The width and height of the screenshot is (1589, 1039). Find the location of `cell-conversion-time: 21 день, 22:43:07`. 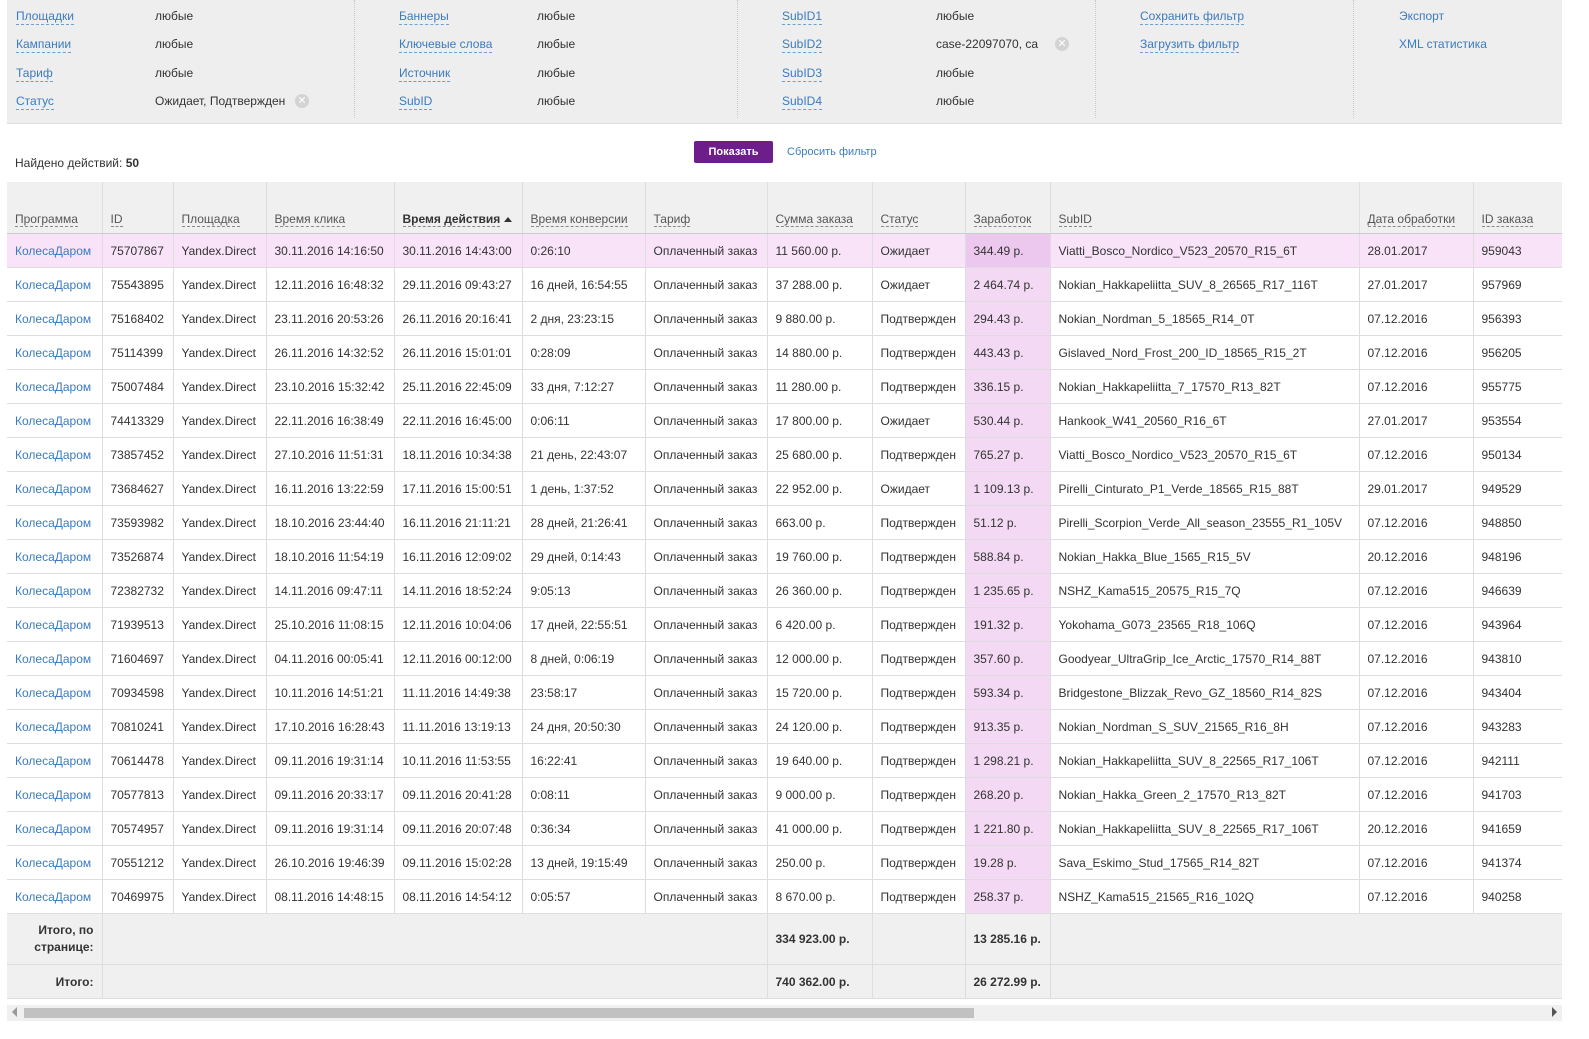

cell-conversion-time: 21 день, 22:43:07 is located at coordinates (584, 454).